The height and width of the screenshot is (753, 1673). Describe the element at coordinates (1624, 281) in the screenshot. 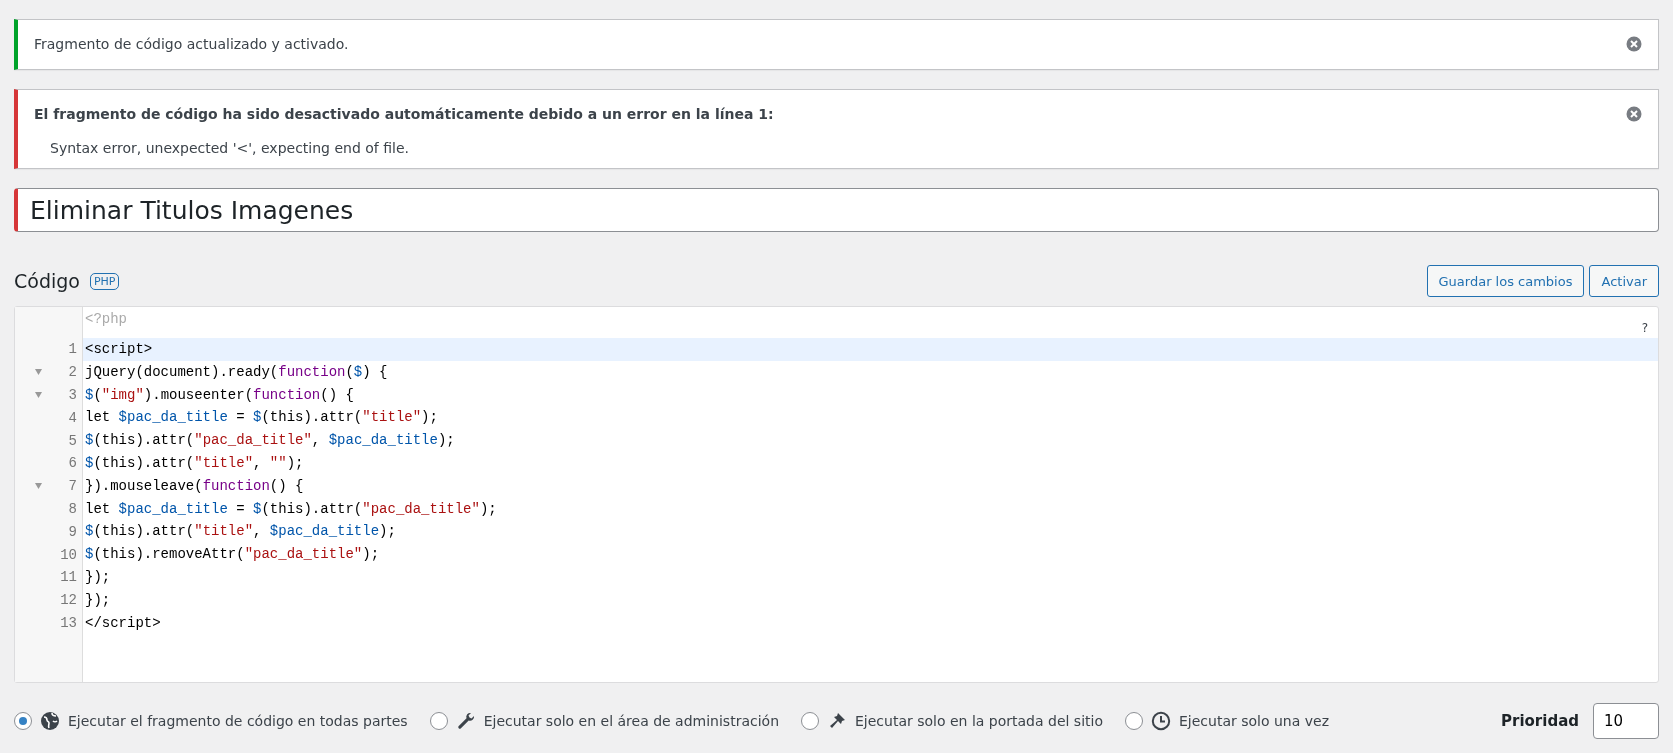

I see `activate-button: Activar` at that location.